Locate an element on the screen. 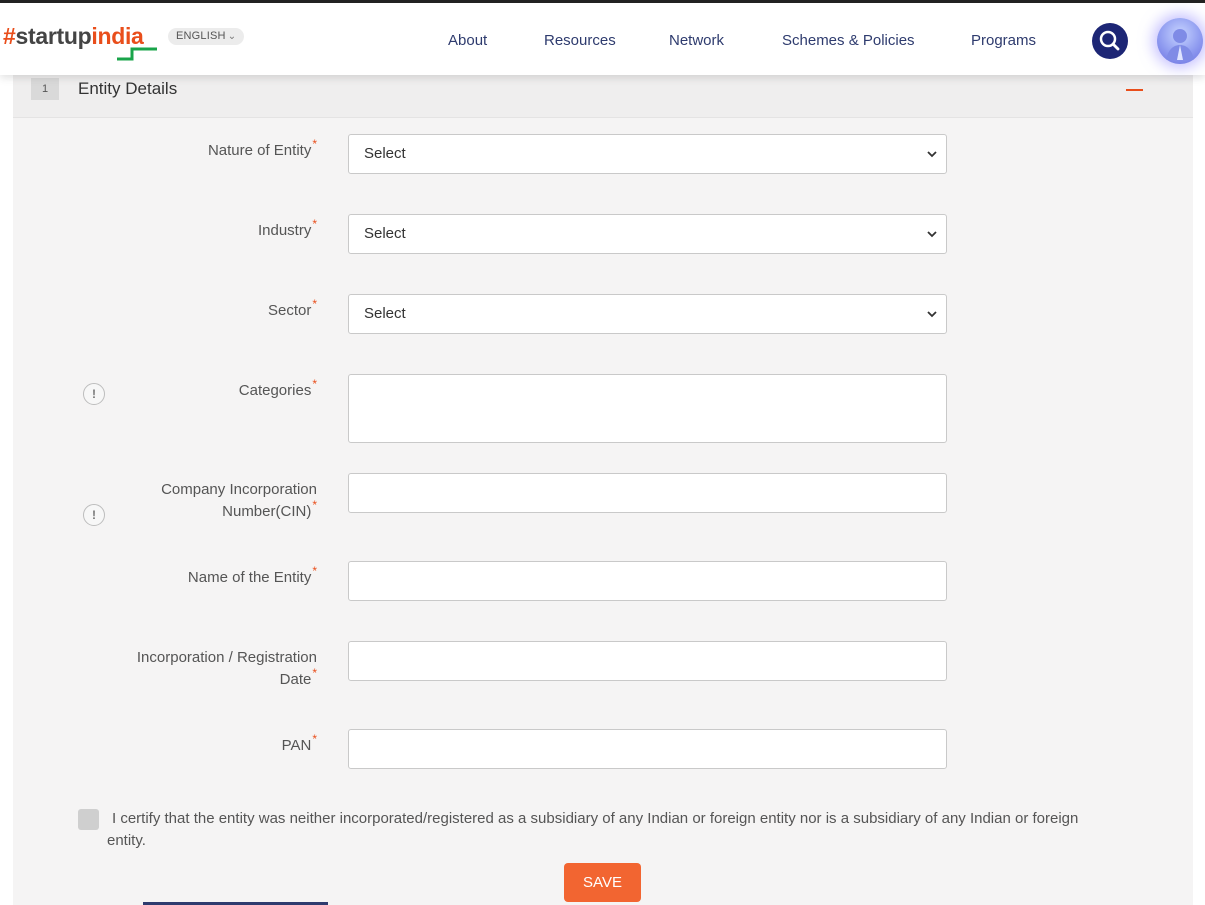 The image size is (1205, 905). logo-start: startup is located at coordinates (53, 36).